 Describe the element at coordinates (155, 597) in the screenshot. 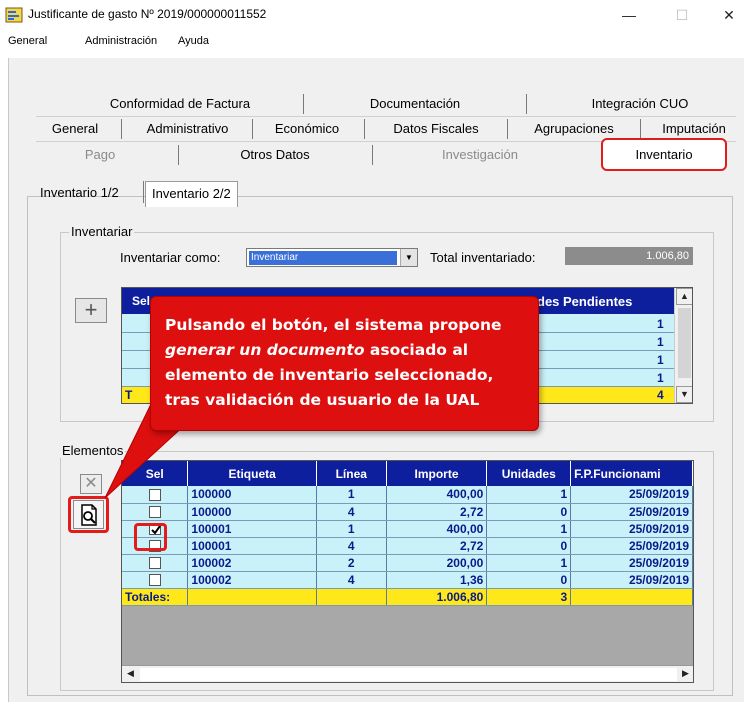

I see `totals-label: Totales:` at that location.